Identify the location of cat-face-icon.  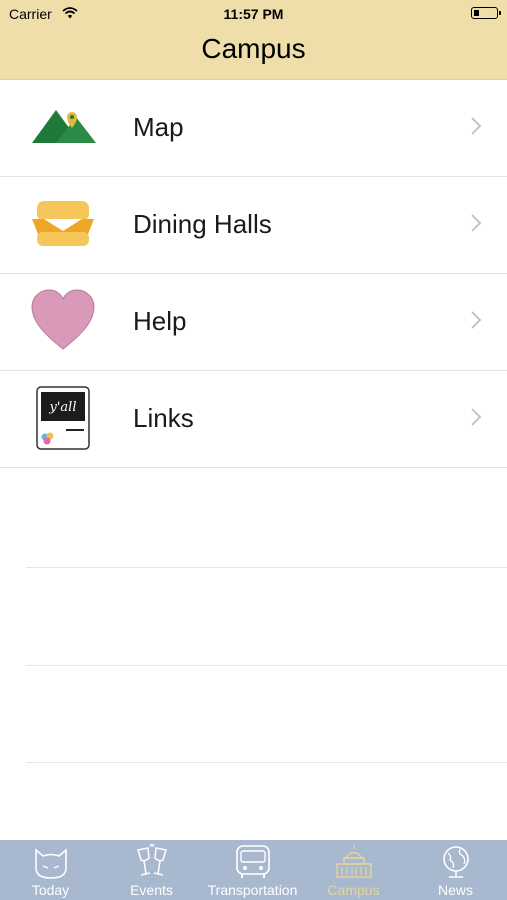
(50, 863).